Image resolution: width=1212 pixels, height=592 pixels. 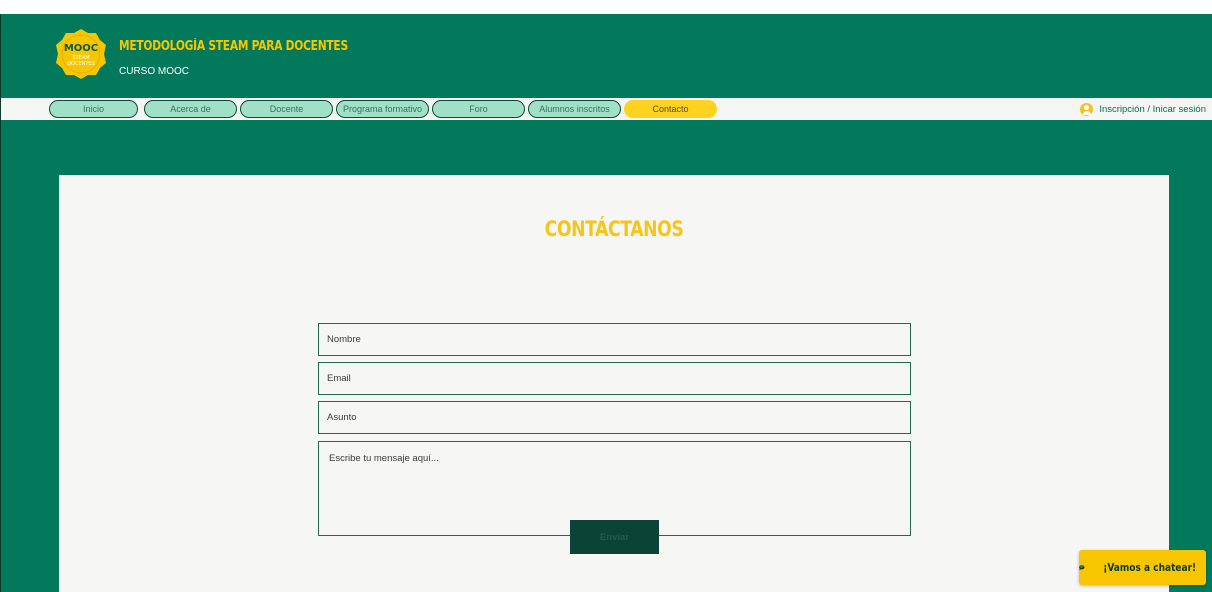 I want to click on chat-label: ¡Vamos a chatear!, so click(x=1149, y=567).